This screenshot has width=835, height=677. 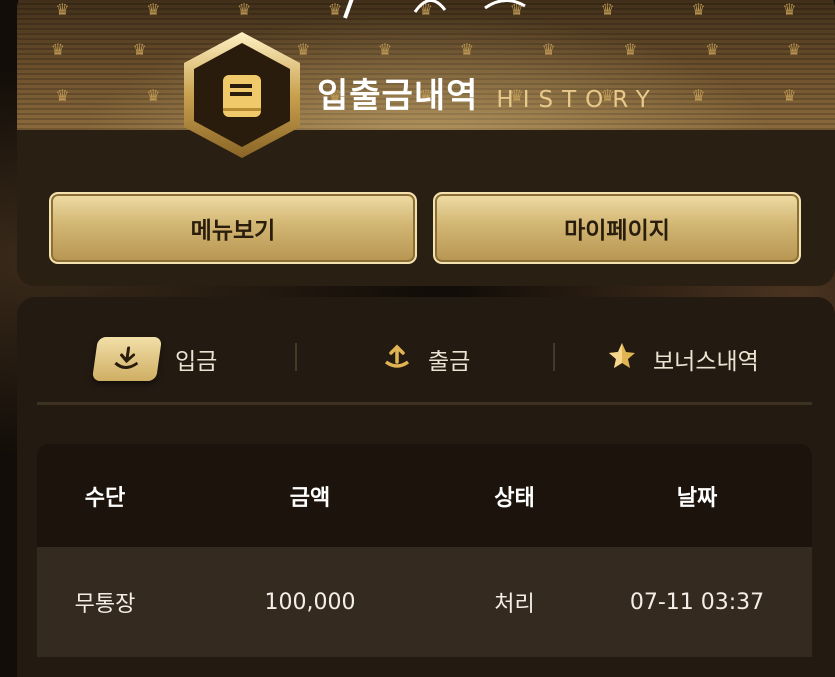 What do you see at coordinates (697, 498) in the screenshot?
I see `header-date: 날짜` at bounding box center [697, 498].